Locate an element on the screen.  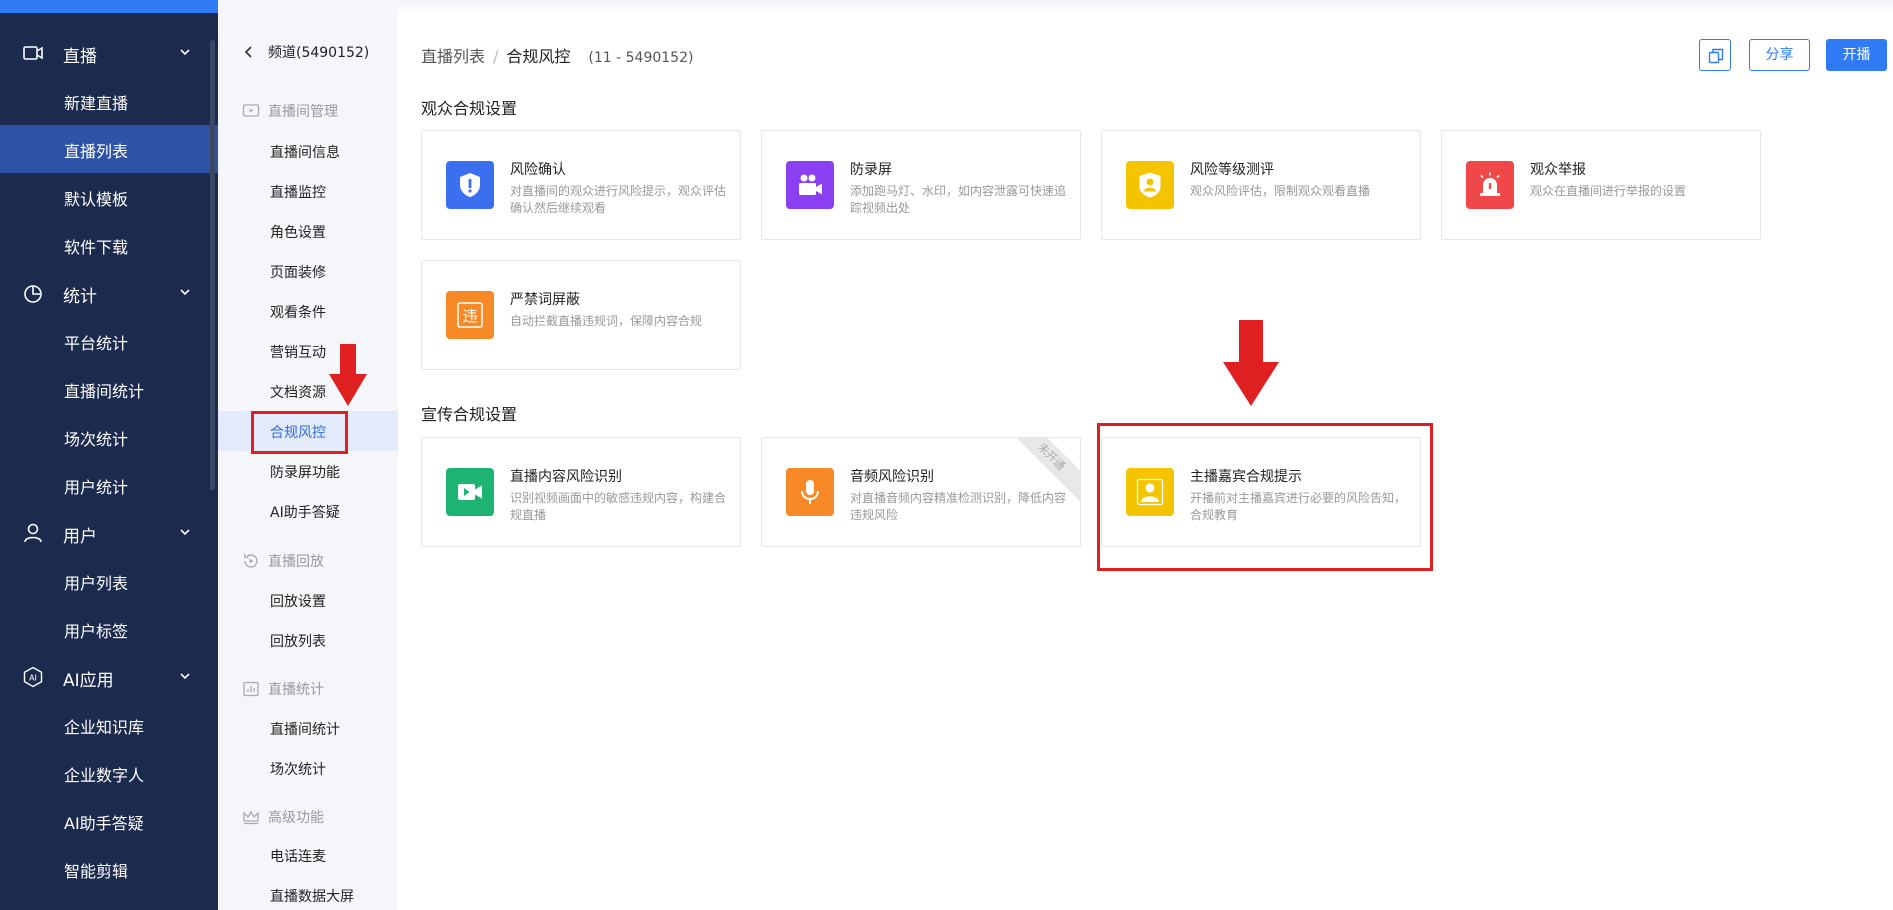
sub-item-marketing: 营销互动 is located at coordinates (308, 351).